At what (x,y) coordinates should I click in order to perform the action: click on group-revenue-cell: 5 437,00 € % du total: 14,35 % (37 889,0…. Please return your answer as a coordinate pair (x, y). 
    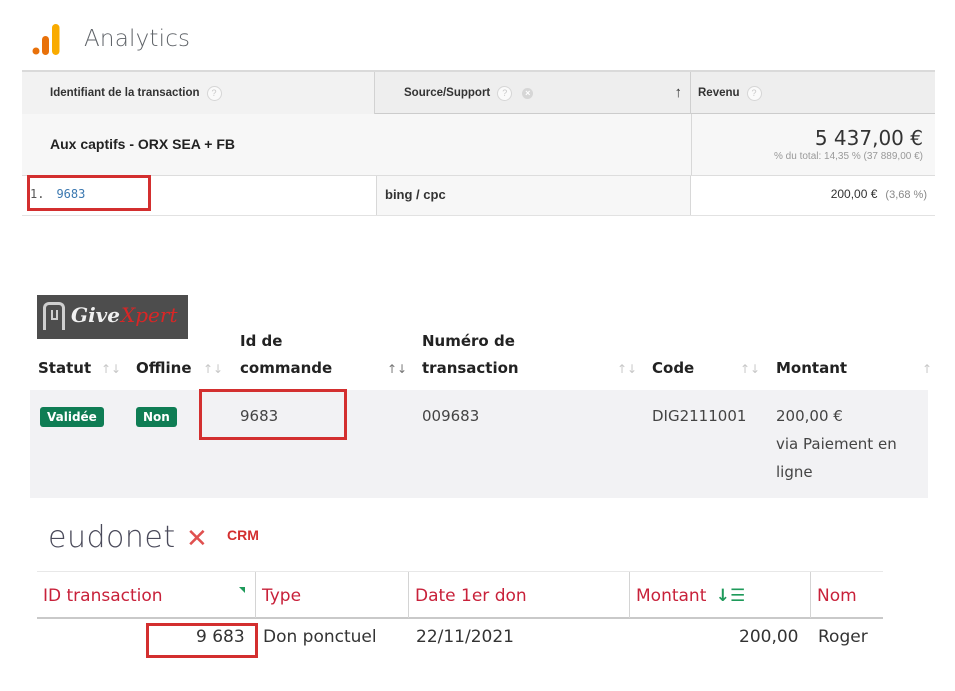
    Looking at the image, I should click on (813, 144).